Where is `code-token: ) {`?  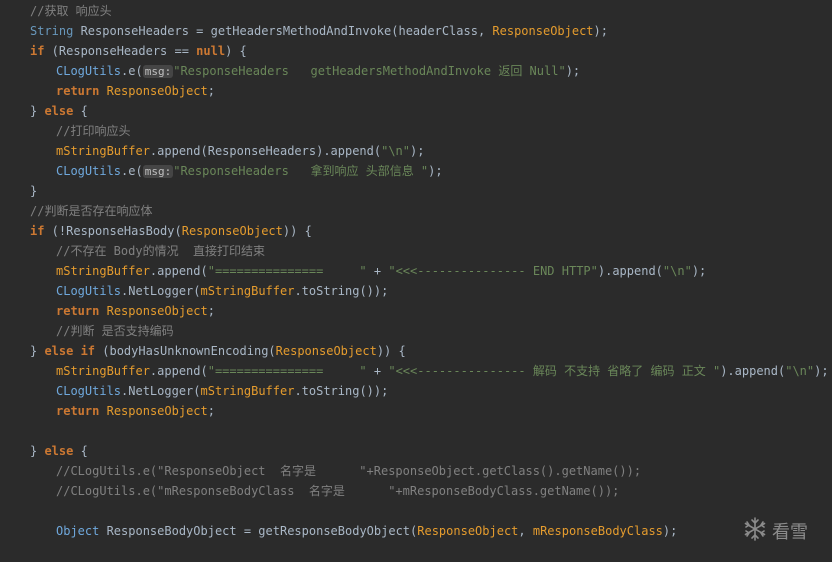
code-token: ) { is located at coordinates (236, 51).